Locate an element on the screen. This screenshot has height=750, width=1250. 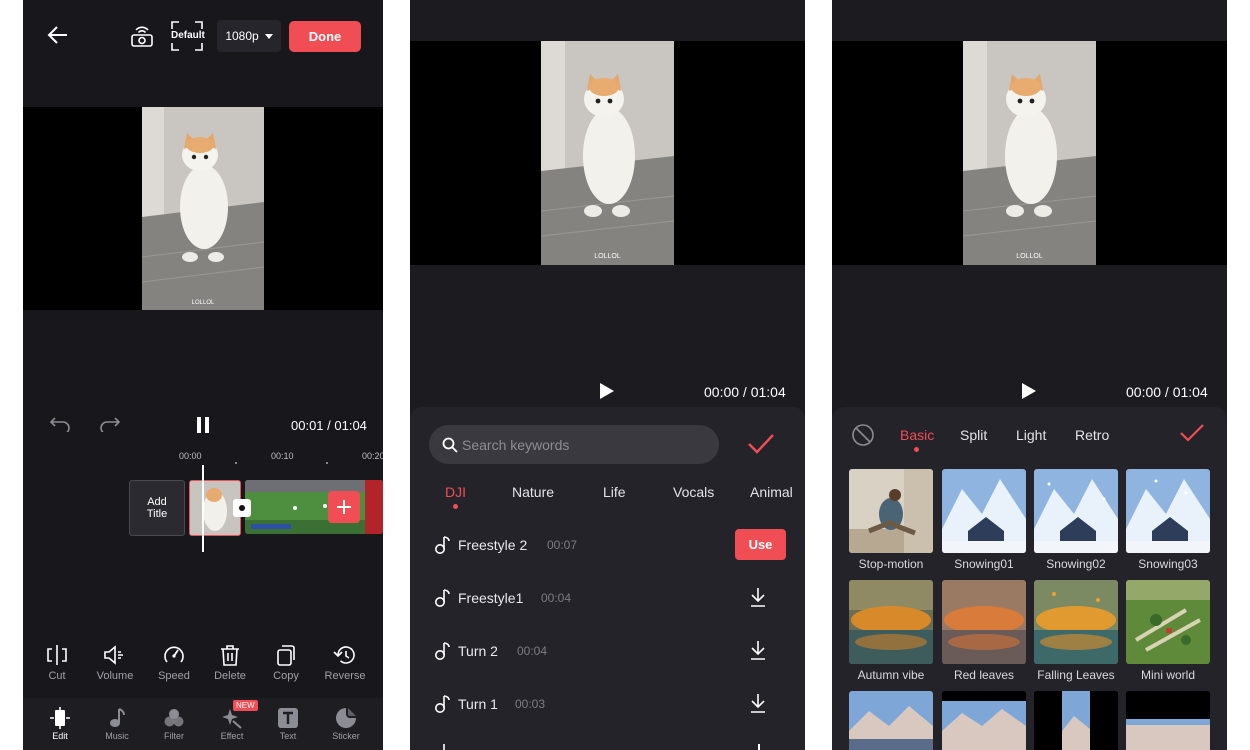
music-track-row-partial is located at coordinates (440, 746).